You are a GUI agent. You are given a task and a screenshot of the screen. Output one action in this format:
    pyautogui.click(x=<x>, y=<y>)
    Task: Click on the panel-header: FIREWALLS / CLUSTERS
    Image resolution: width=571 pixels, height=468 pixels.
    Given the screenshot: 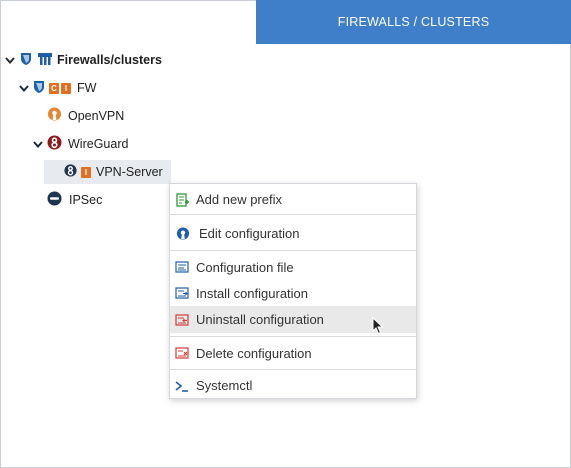 What is the action you would take?
    pyautogui.click(x=413, y=22)
    